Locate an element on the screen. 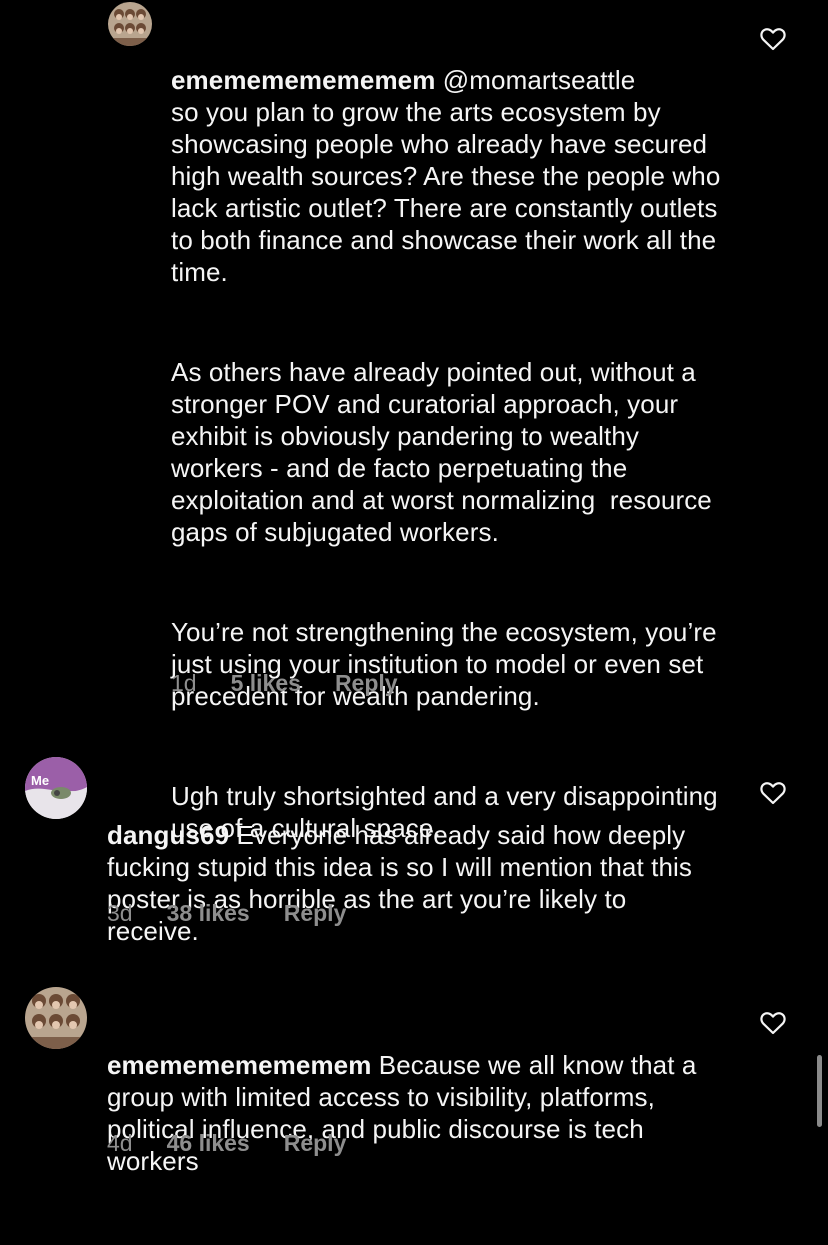 The image size is (828, 1245). avatar-dangus69: Me is located at coordinates (56, 788).